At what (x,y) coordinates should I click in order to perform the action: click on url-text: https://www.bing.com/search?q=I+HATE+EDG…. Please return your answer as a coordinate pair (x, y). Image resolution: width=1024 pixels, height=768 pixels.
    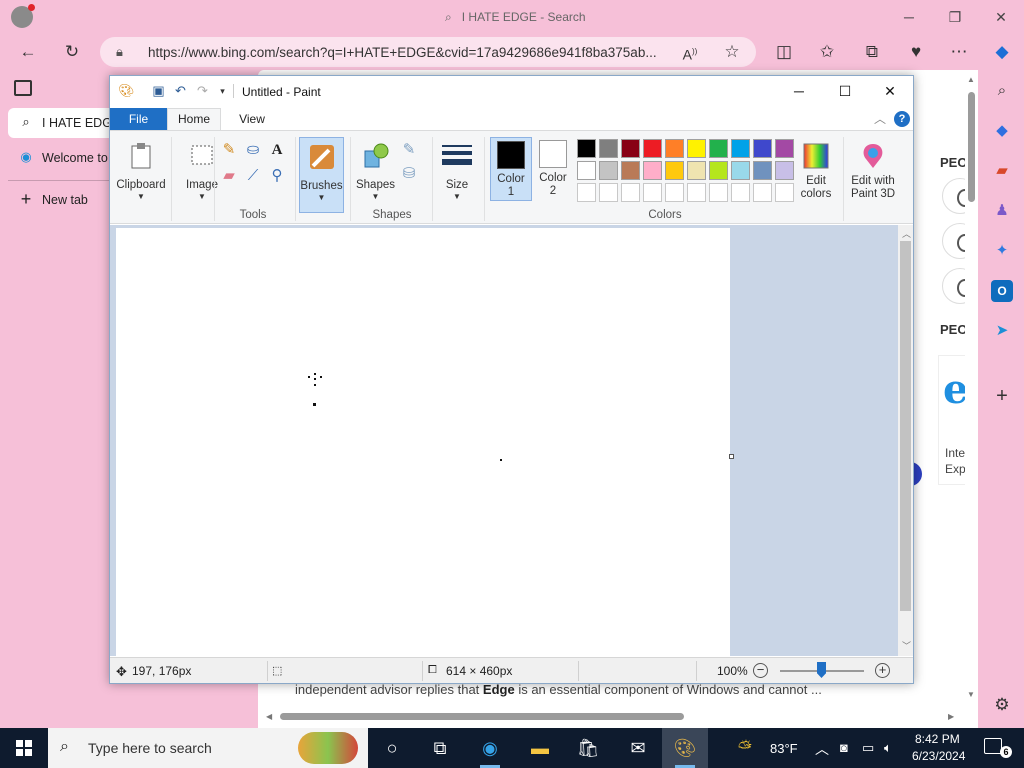
    Looking at the image, I should click on (413, 52).